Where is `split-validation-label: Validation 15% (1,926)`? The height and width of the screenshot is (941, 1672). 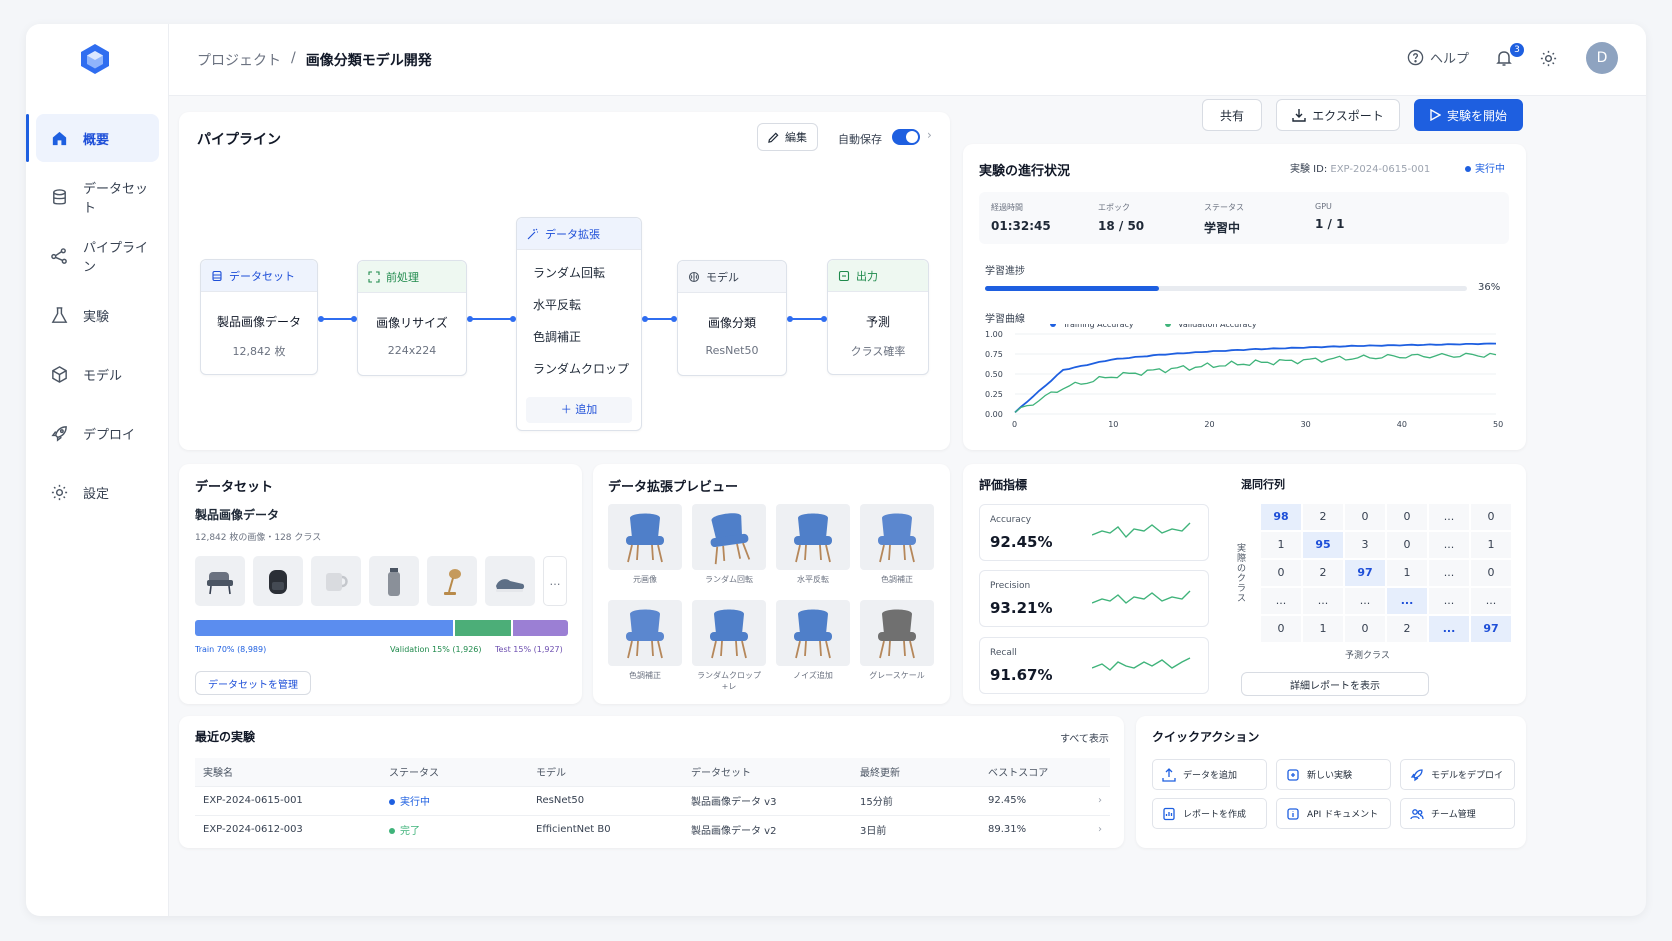 split-validation-label: Validation 15% (1,926) is located at coordinates (436, 649).